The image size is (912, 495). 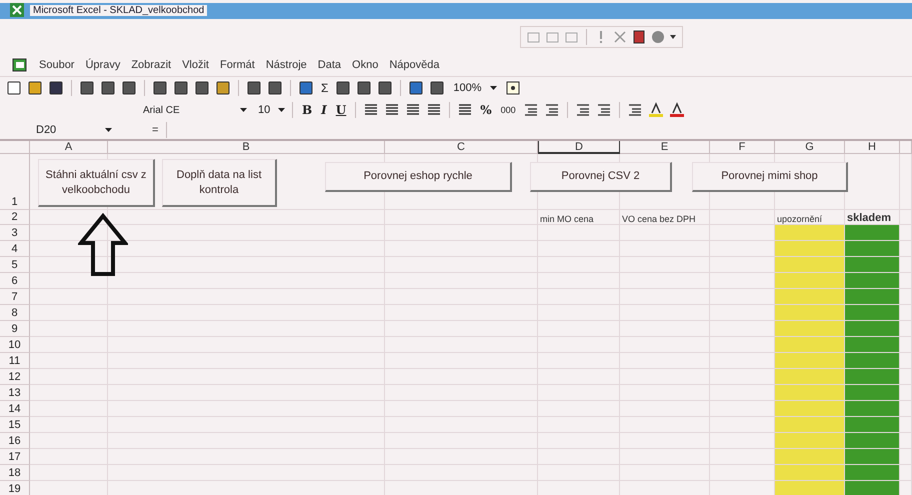 I want to click on macro-button: Stáhni aktuální csv z velkoobchodu, so click(x=96, y=183).